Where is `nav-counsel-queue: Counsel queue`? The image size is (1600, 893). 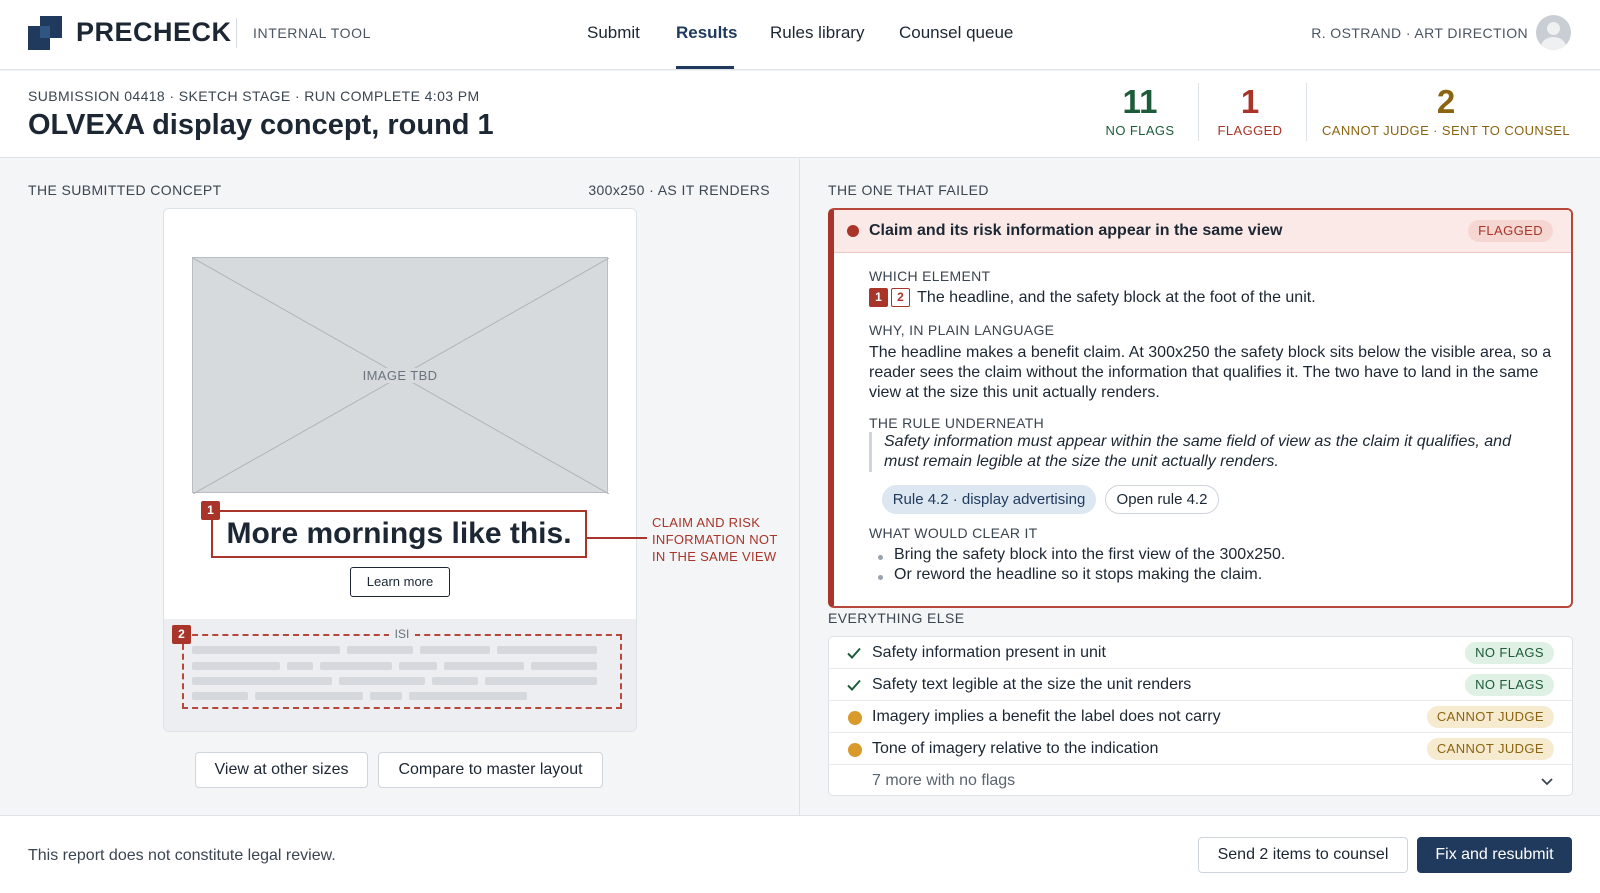 nav-counsel-queue: Counsel queue is located at coordinates (956, 33).